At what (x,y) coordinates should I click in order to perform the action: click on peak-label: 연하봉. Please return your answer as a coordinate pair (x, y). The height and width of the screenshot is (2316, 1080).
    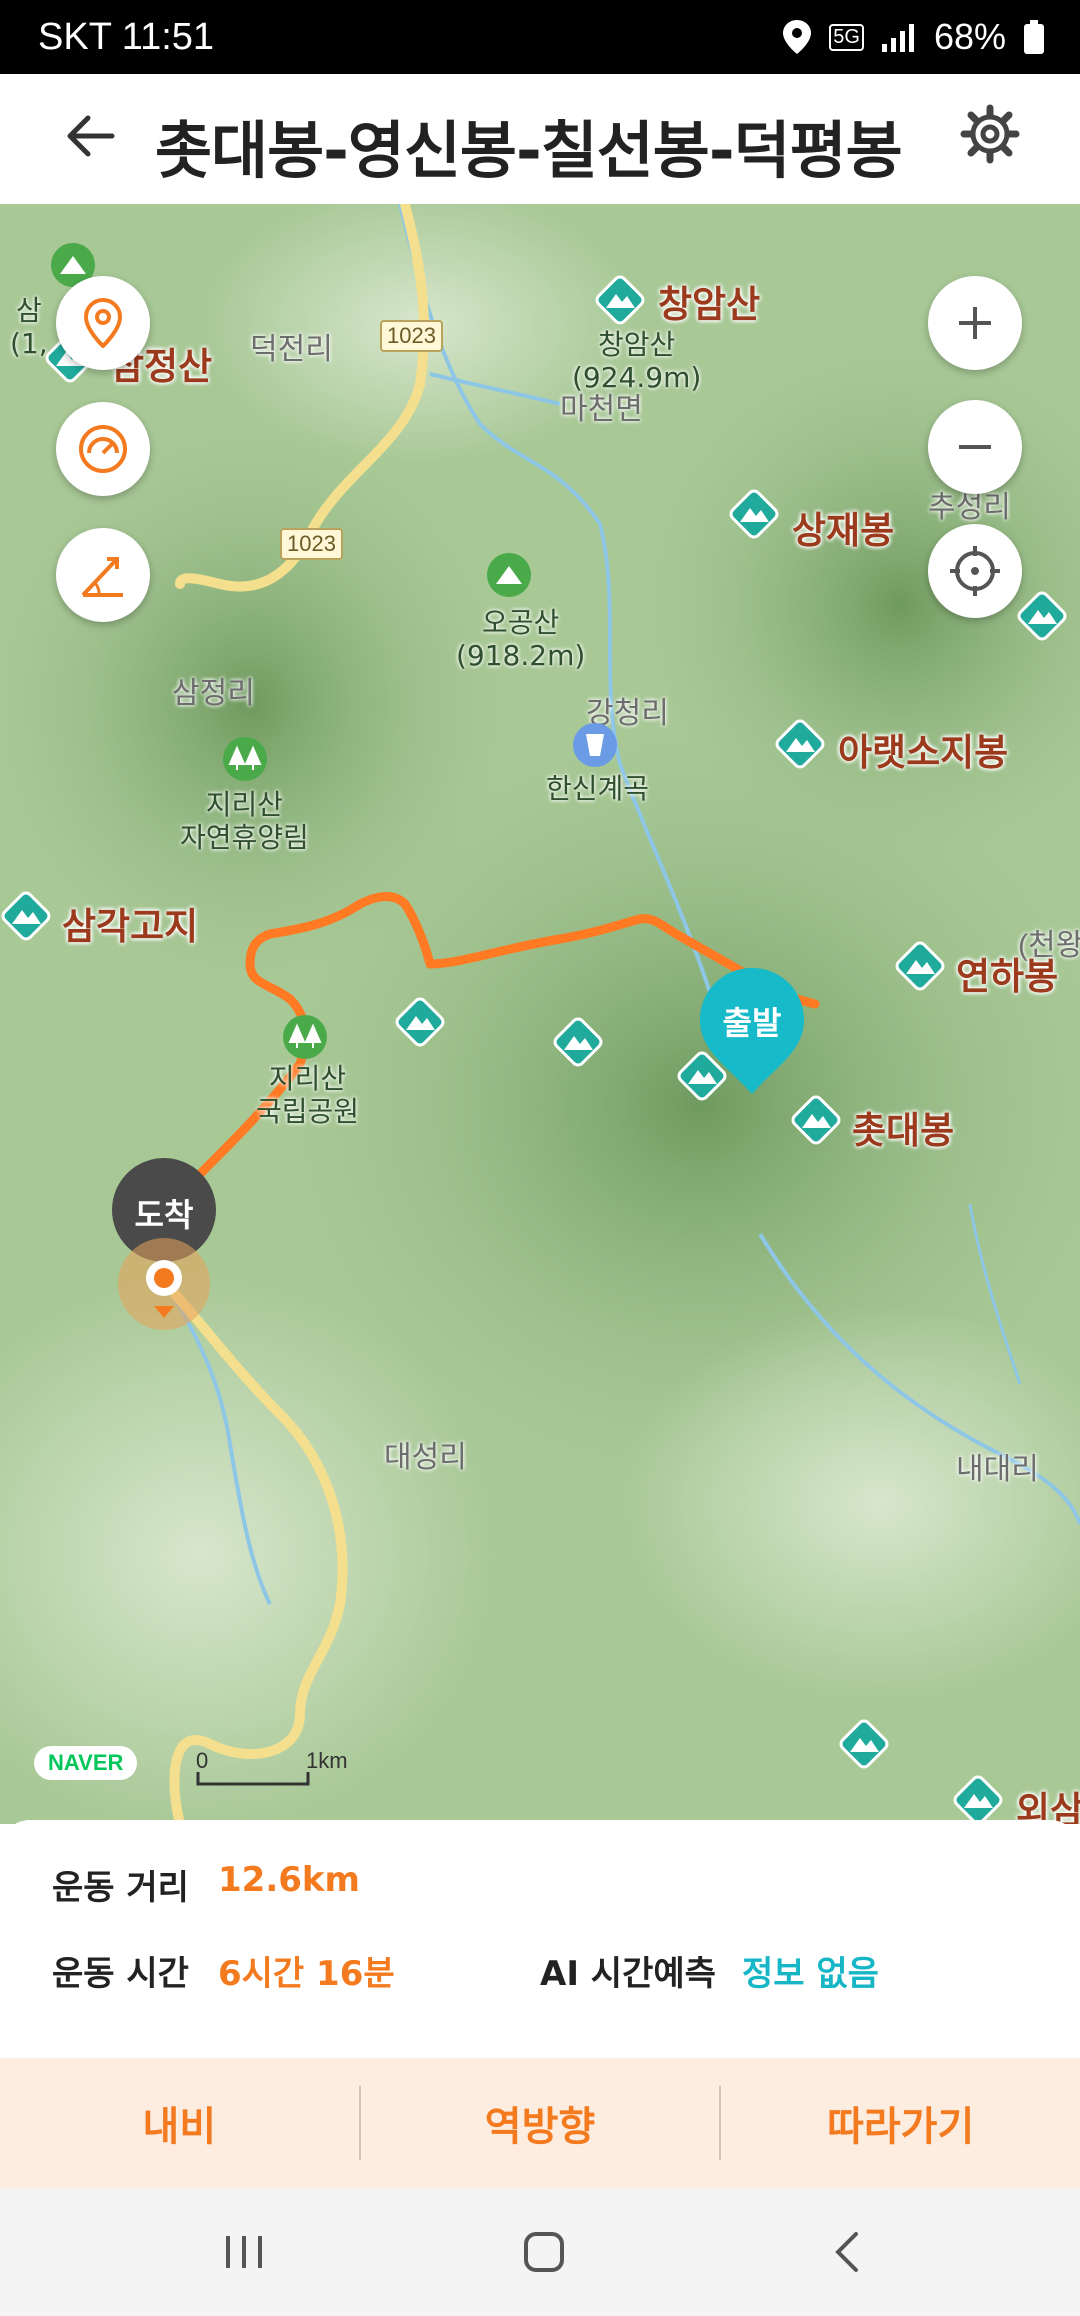
    Looking at the image, I should click on (1007, 976).